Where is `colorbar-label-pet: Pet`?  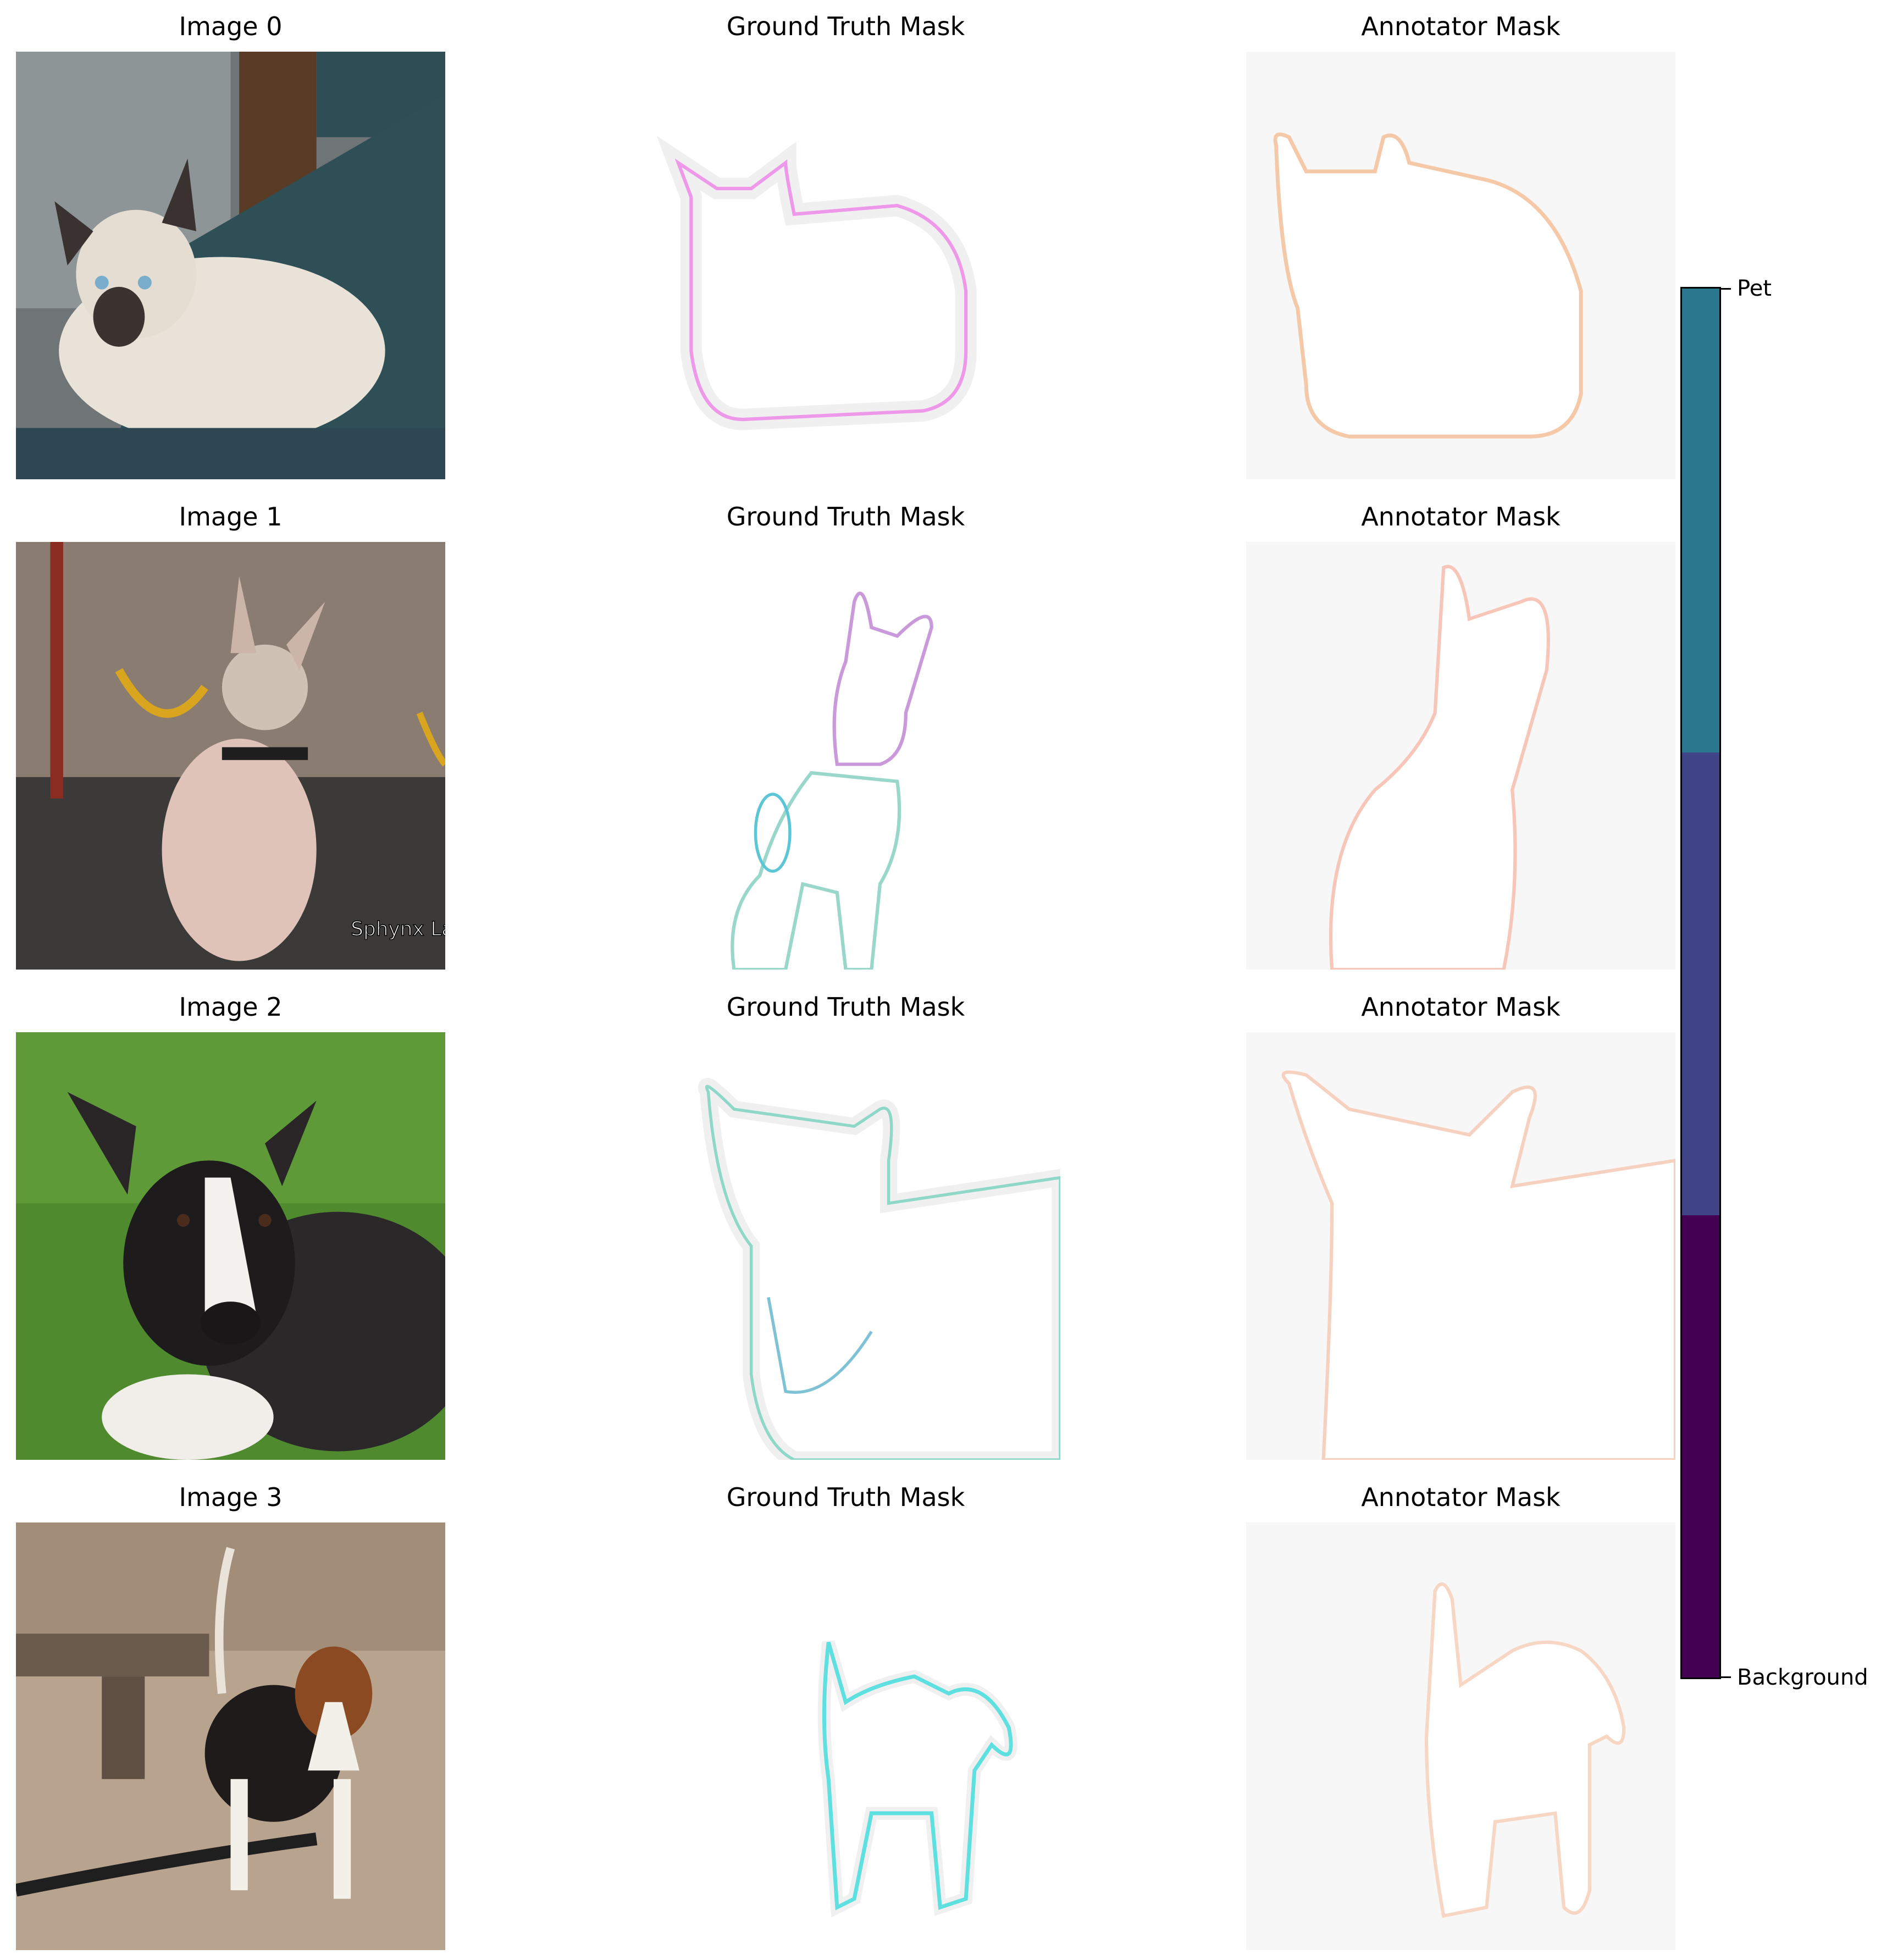 colorbar-label-pet: Pet is located at coordinates (1754, 288).